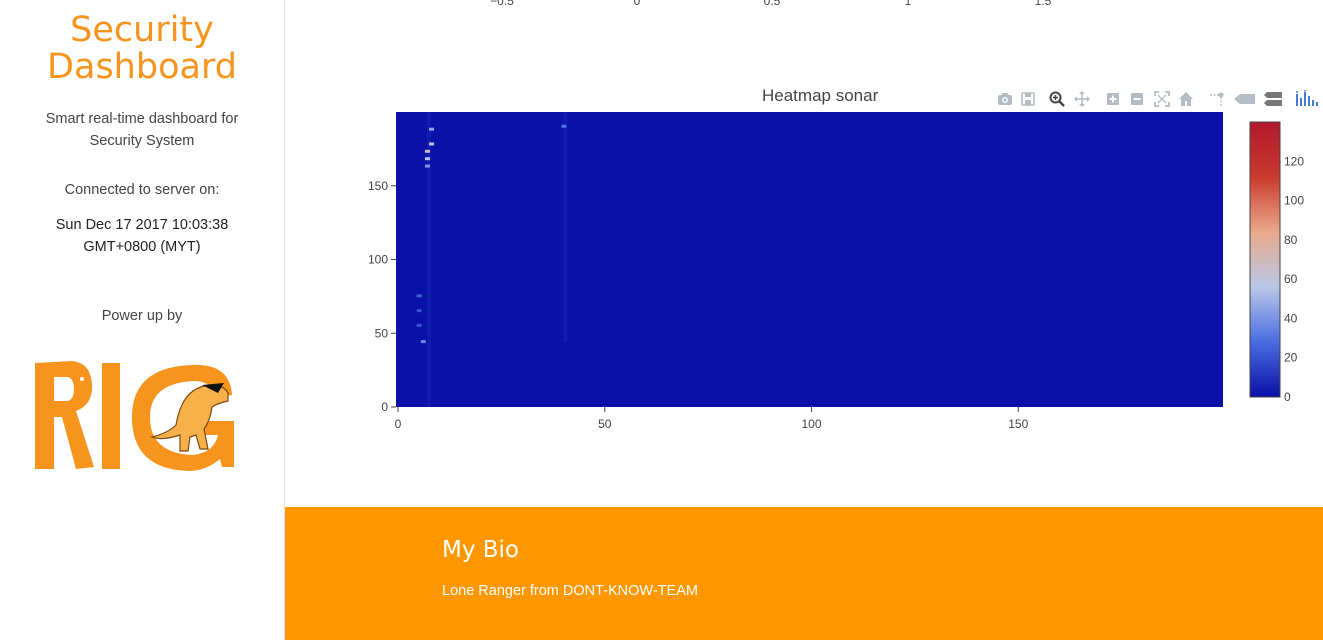 The width and height of the screenshot is (1323, 640). I want to click on rig-logo, so click(134, 416).